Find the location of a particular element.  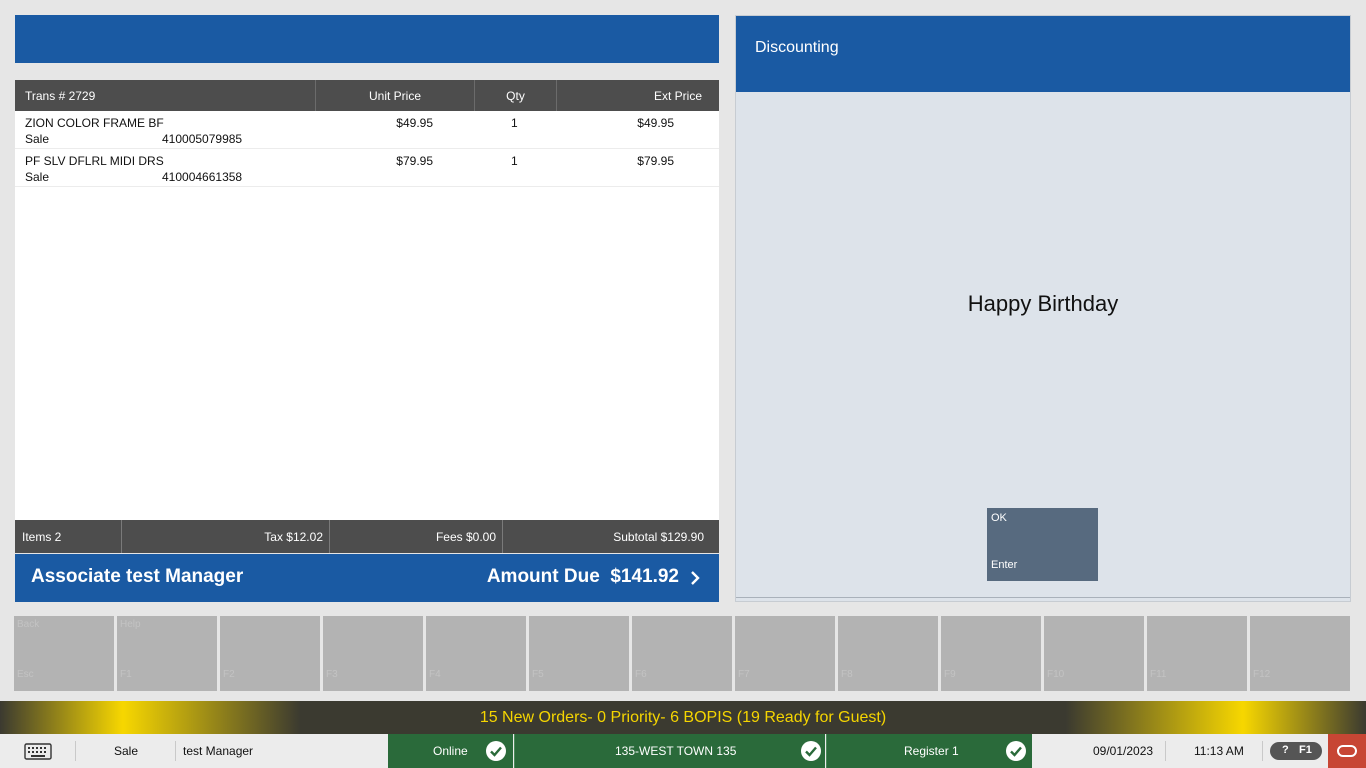

oracle-logo-icon is located at coordinates (1347, 751).